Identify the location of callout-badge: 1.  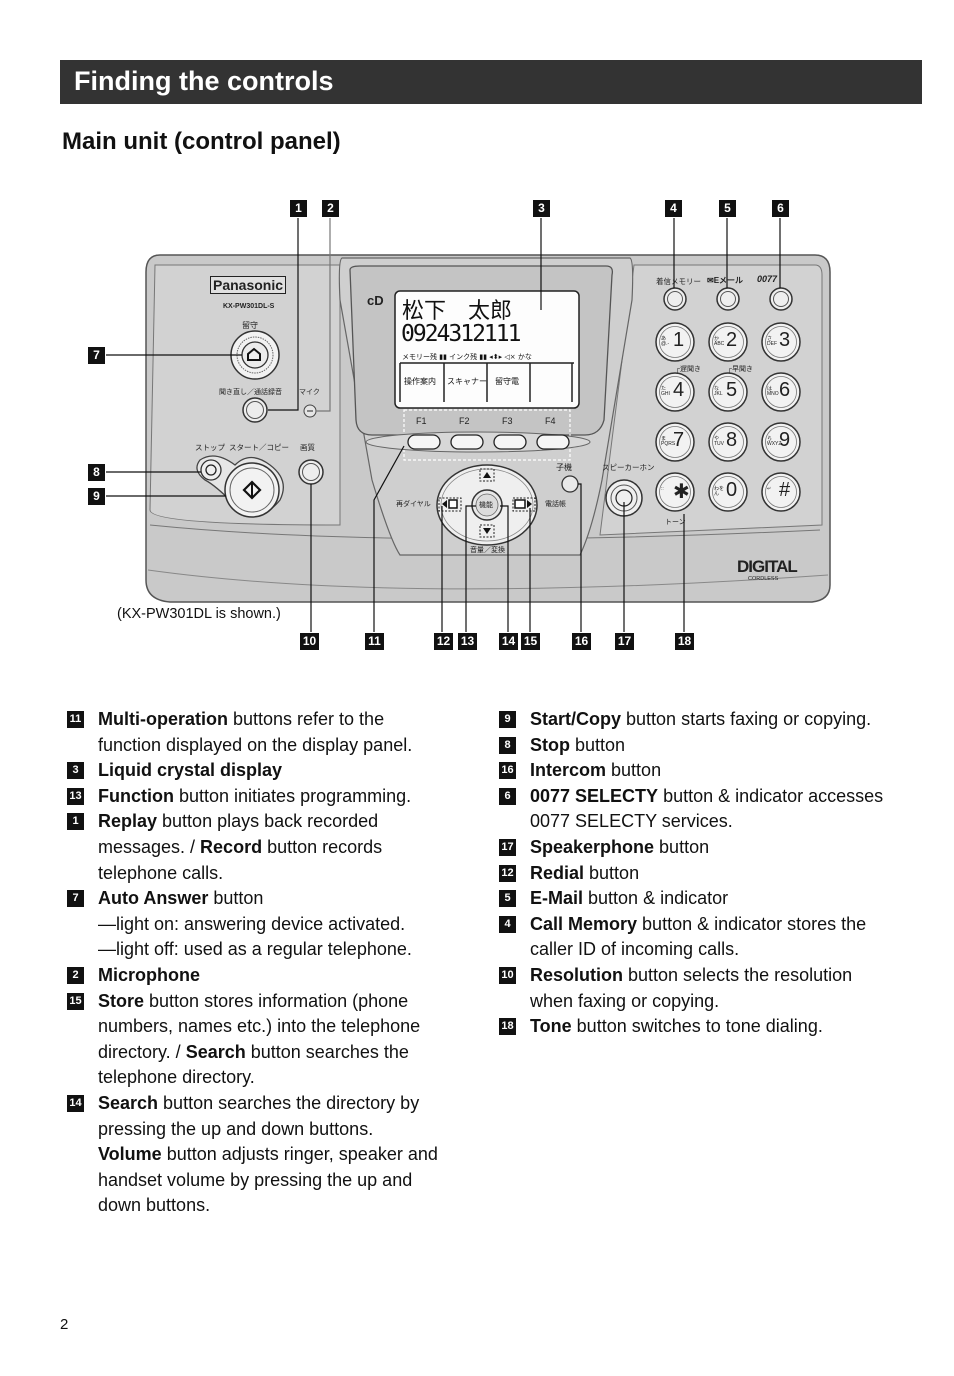
(75, 822).